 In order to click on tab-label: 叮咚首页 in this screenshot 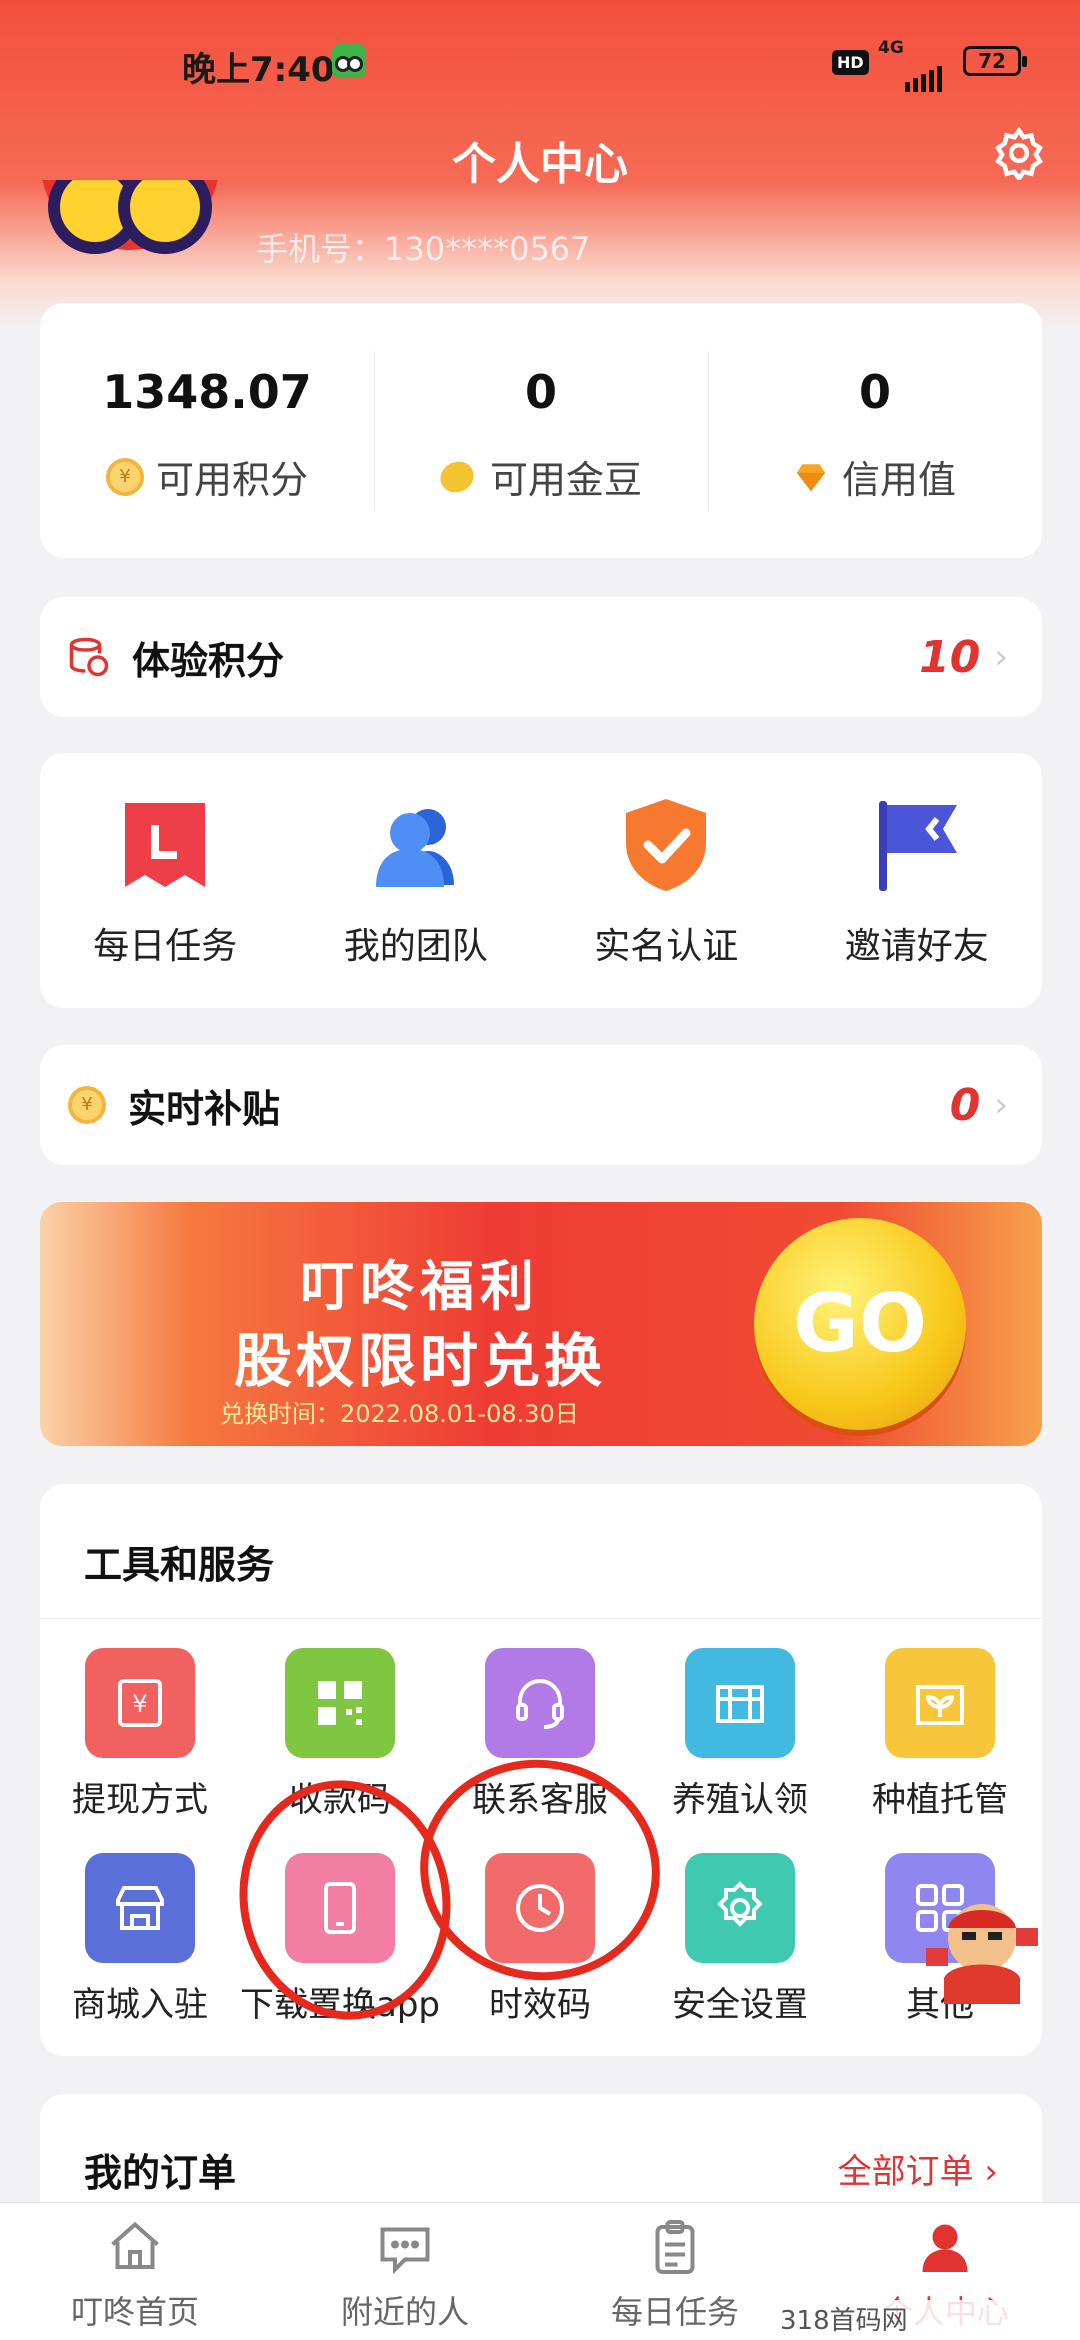, I will do `click(134, 2312)`.